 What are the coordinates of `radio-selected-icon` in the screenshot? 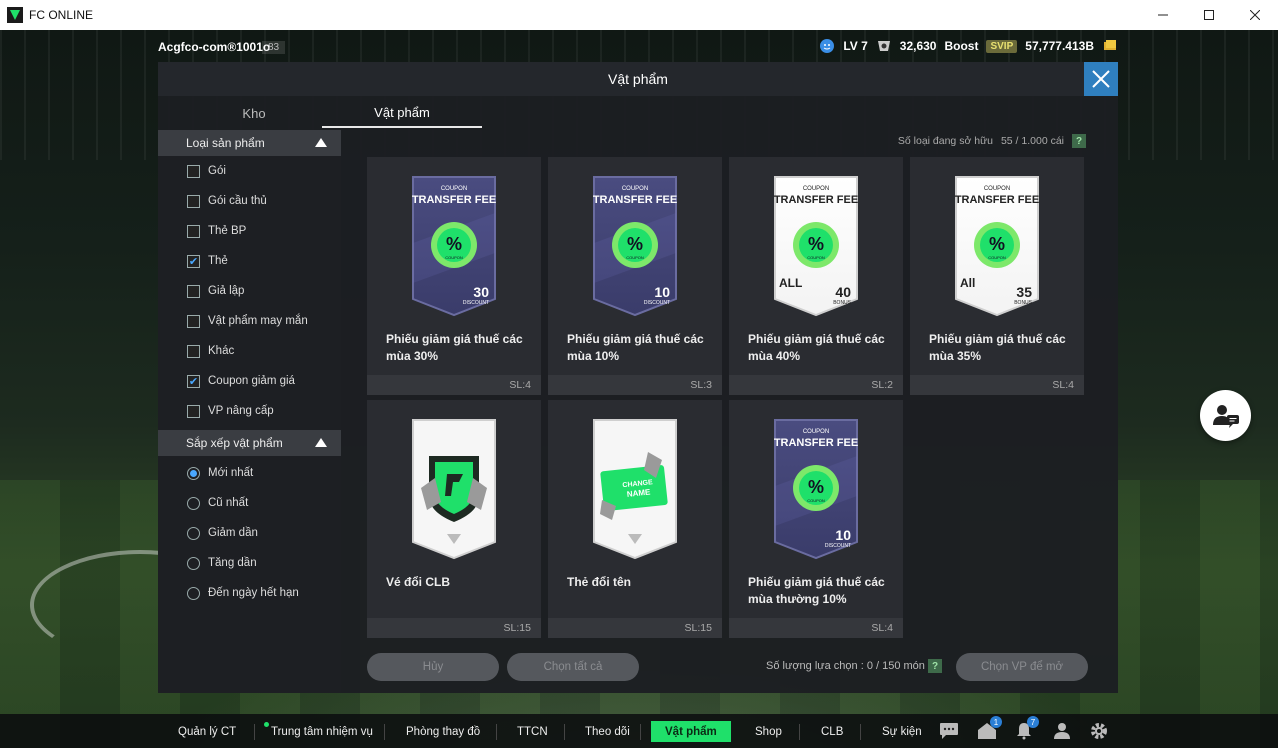 It's located at (193, 473).